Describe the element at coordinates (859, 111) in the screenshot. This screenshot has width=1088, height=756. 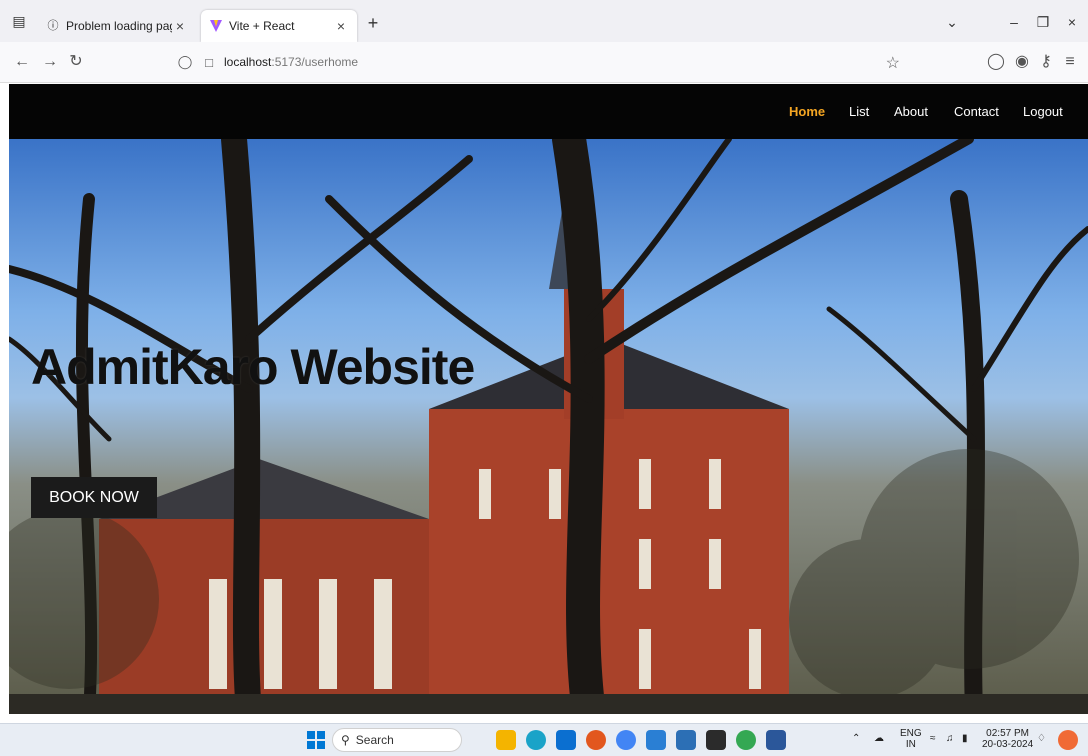
I see `nav-list: List` at that location.